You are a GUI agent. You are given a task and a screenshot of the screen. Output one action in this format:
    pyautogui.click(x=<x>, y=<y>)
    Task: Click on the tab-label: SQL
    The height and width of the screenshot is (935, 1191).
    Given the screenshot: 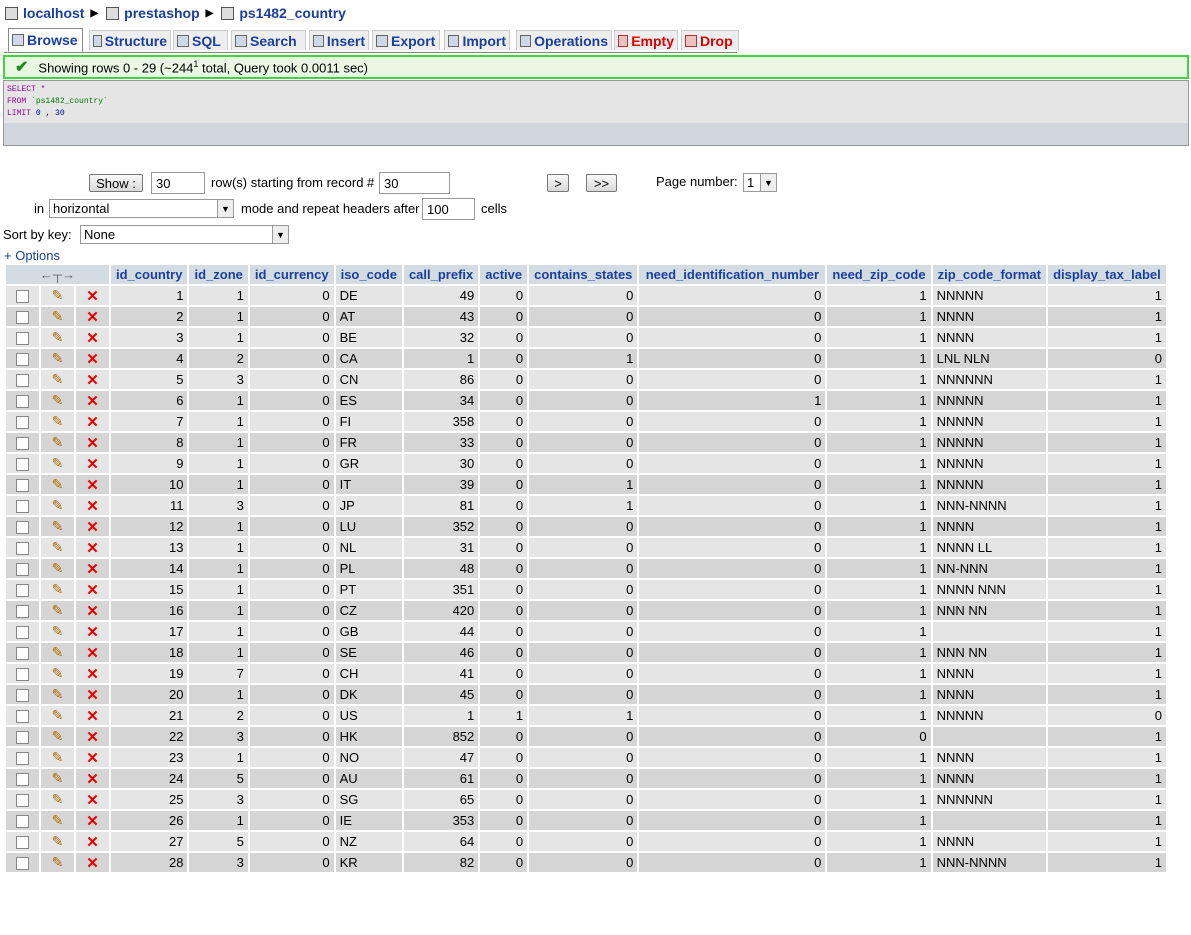 What is the action you would take?
    pyautogui.click(x=206, y=41)
    